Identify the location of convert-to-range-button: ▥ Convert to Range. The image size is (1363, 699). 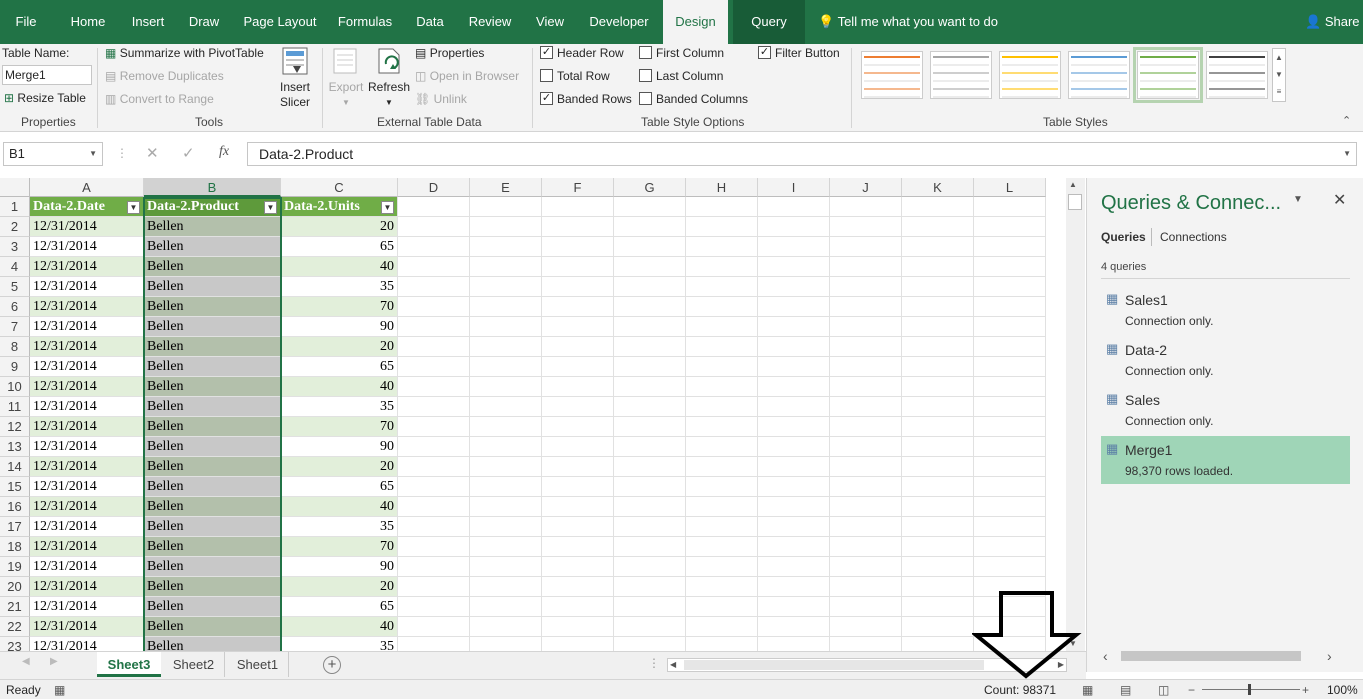
(159, 99).